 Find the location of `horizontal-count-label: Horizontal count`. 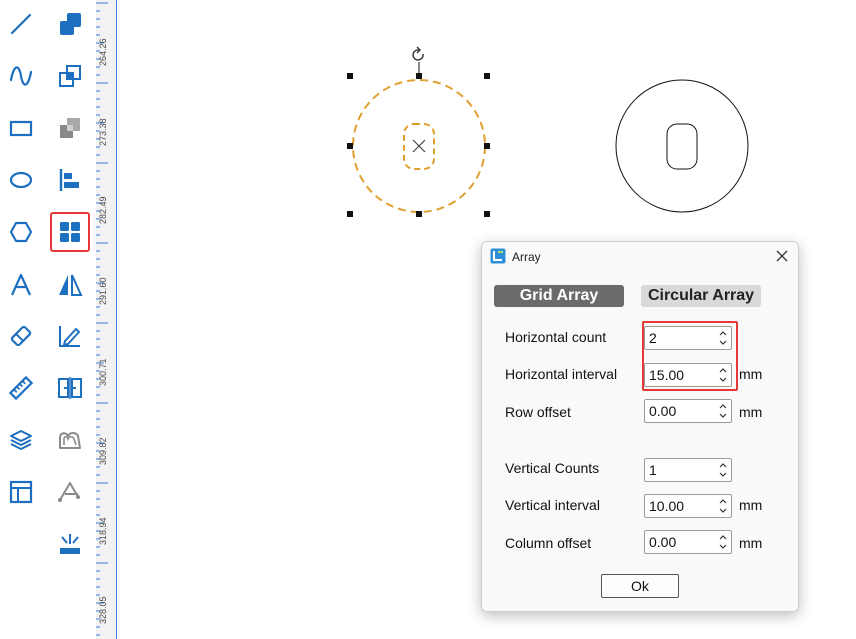

horizontal-count-label: Horizontal count is located at coordinates (556, 337).